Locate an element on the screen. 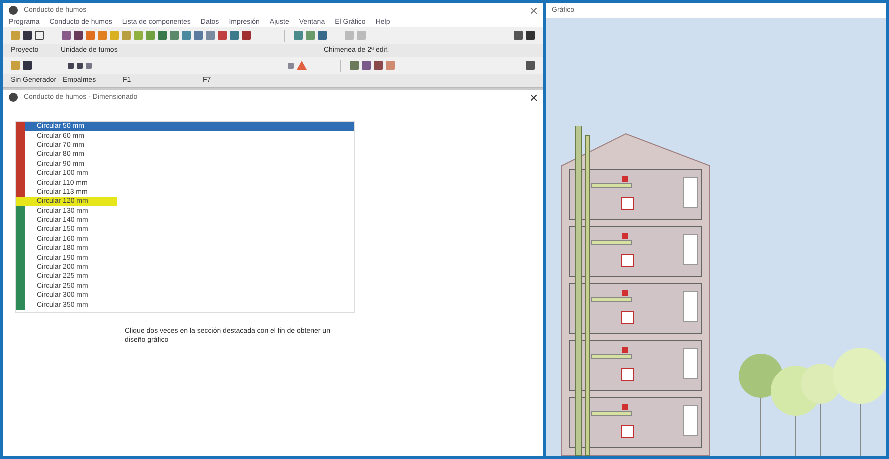 The image size is (889, 459). blank-page-icon is located at coordinates (39, 35).